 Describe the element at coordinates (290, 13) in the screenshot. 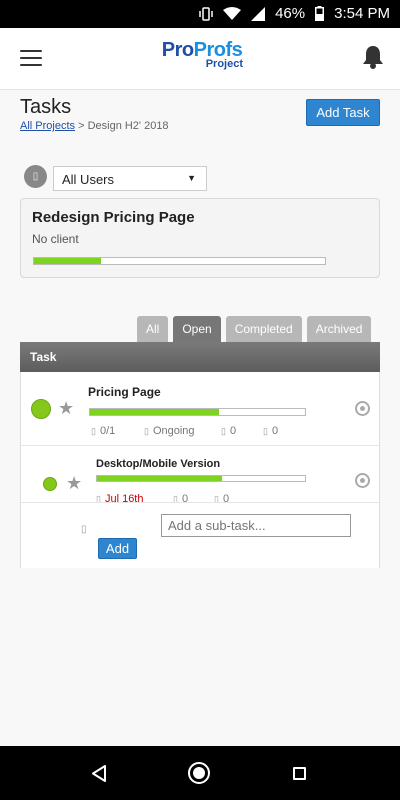

I see `battery-level: 46%` at that location.